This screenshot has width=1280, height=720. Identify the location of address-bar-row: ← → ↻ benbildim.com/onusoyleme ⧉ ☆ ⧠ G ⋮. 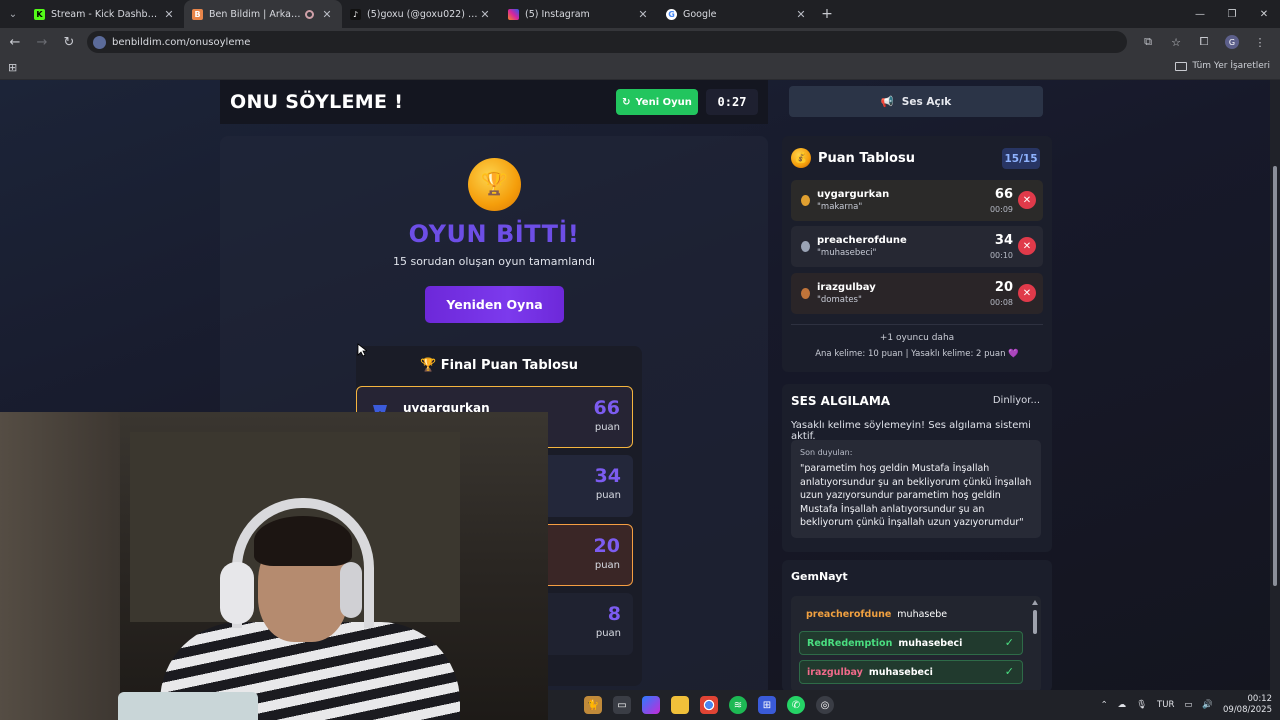
(640, 42).